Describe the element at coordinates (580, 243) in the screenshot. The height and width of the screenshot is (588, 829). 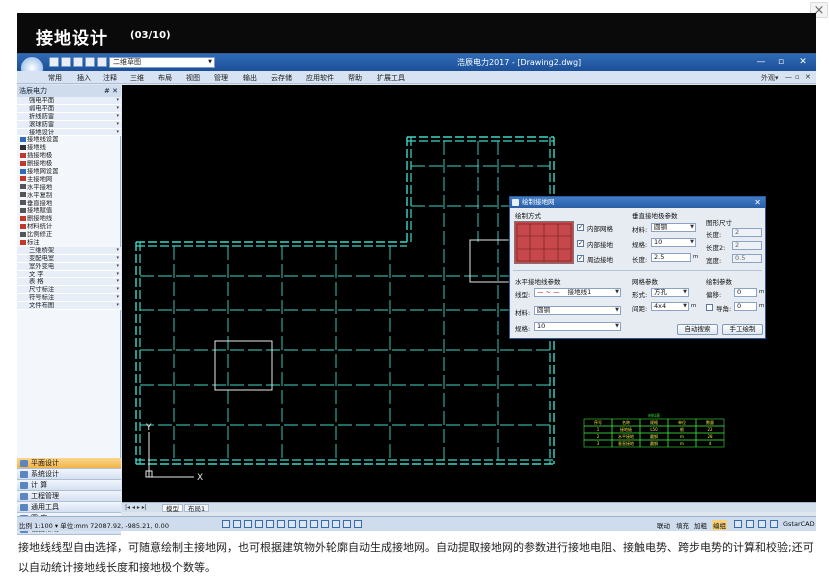
I see `inner-ground-checkbox: ✓` at that location.